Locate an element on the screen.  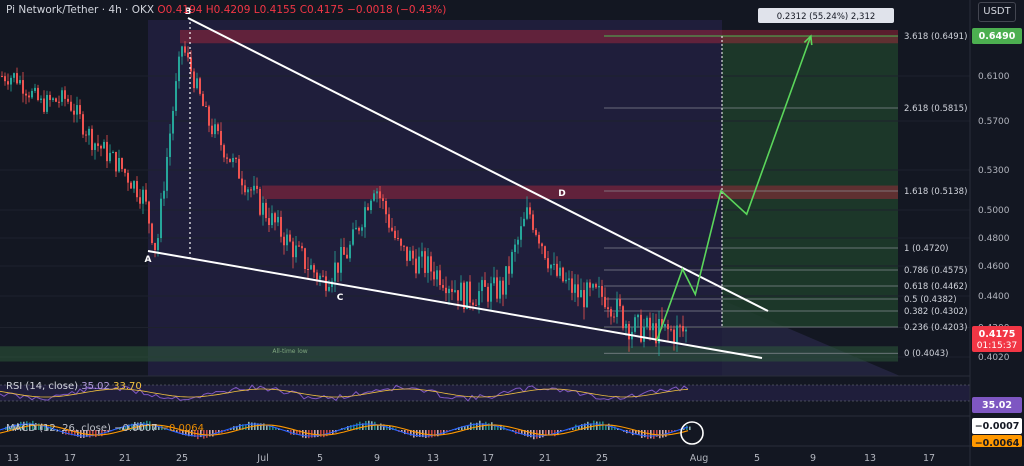
ohlc-low: L0.4155 is located at coordinates (275, 10).